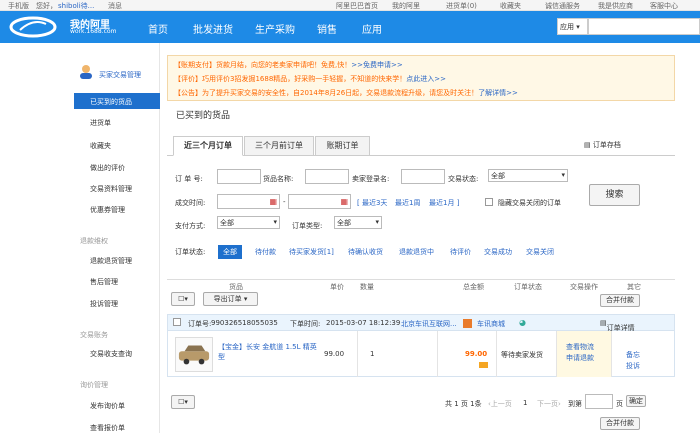  What do you see at coordinates (327, 28) in the screenshot?
I see `nav-sales: 销售` at bounding box center [327, 28].